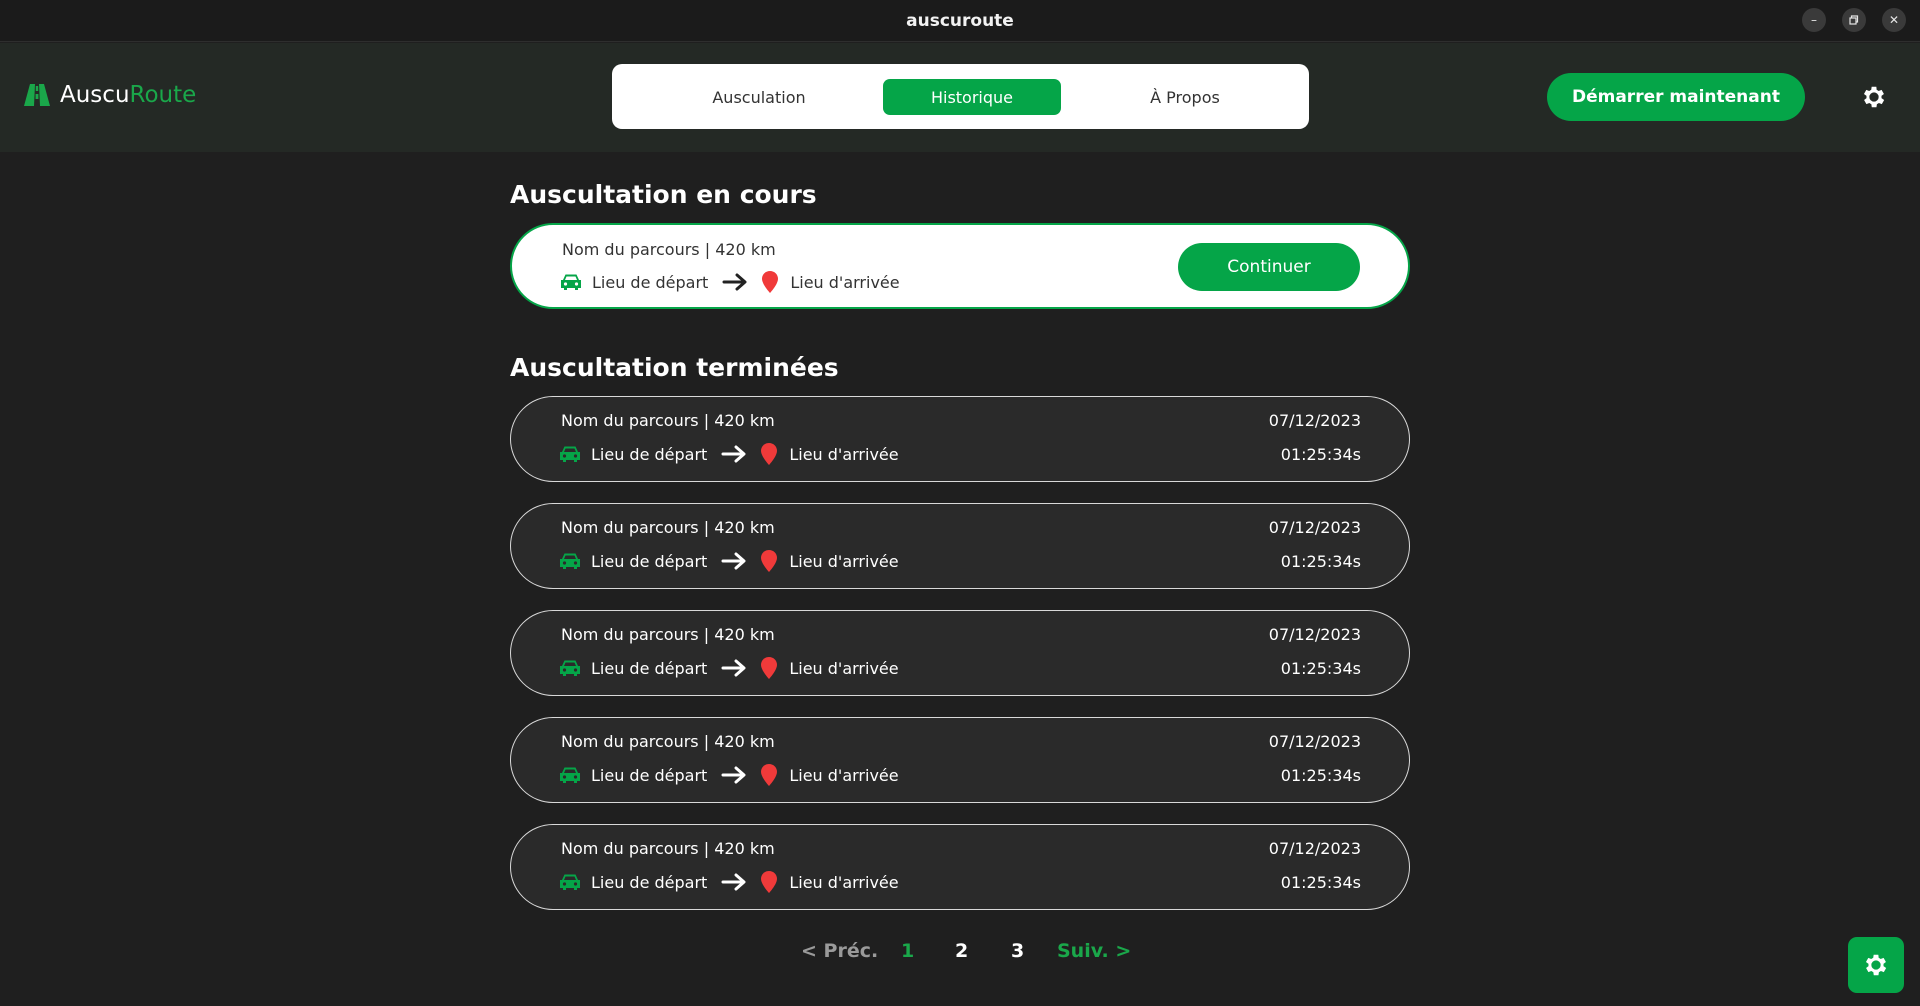 This screenshot has width=1920, height=1006. Describe the element at coordinates (972, 97) in the screenshot. I see `tab-historique: Historique` at that location.